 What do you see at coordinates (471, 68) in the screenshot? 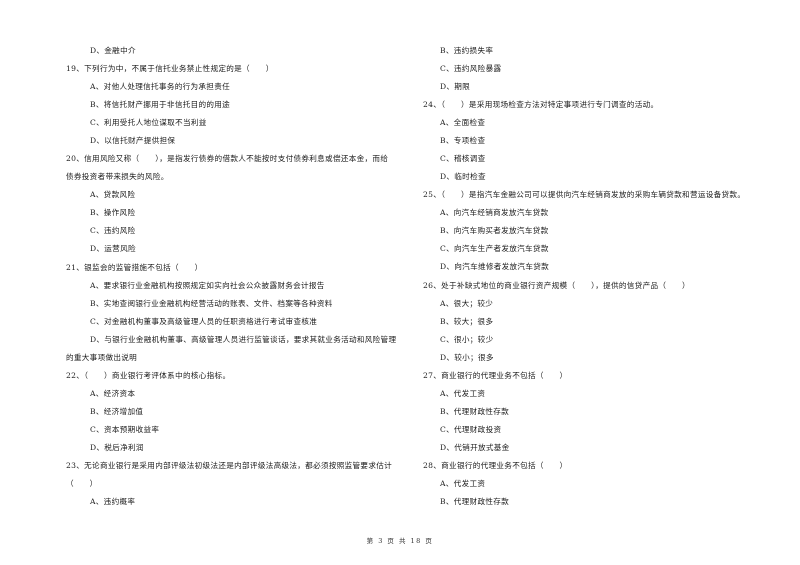
I see `q23-option-c: C、违约风险暴露` at bounding box center [471, 68].